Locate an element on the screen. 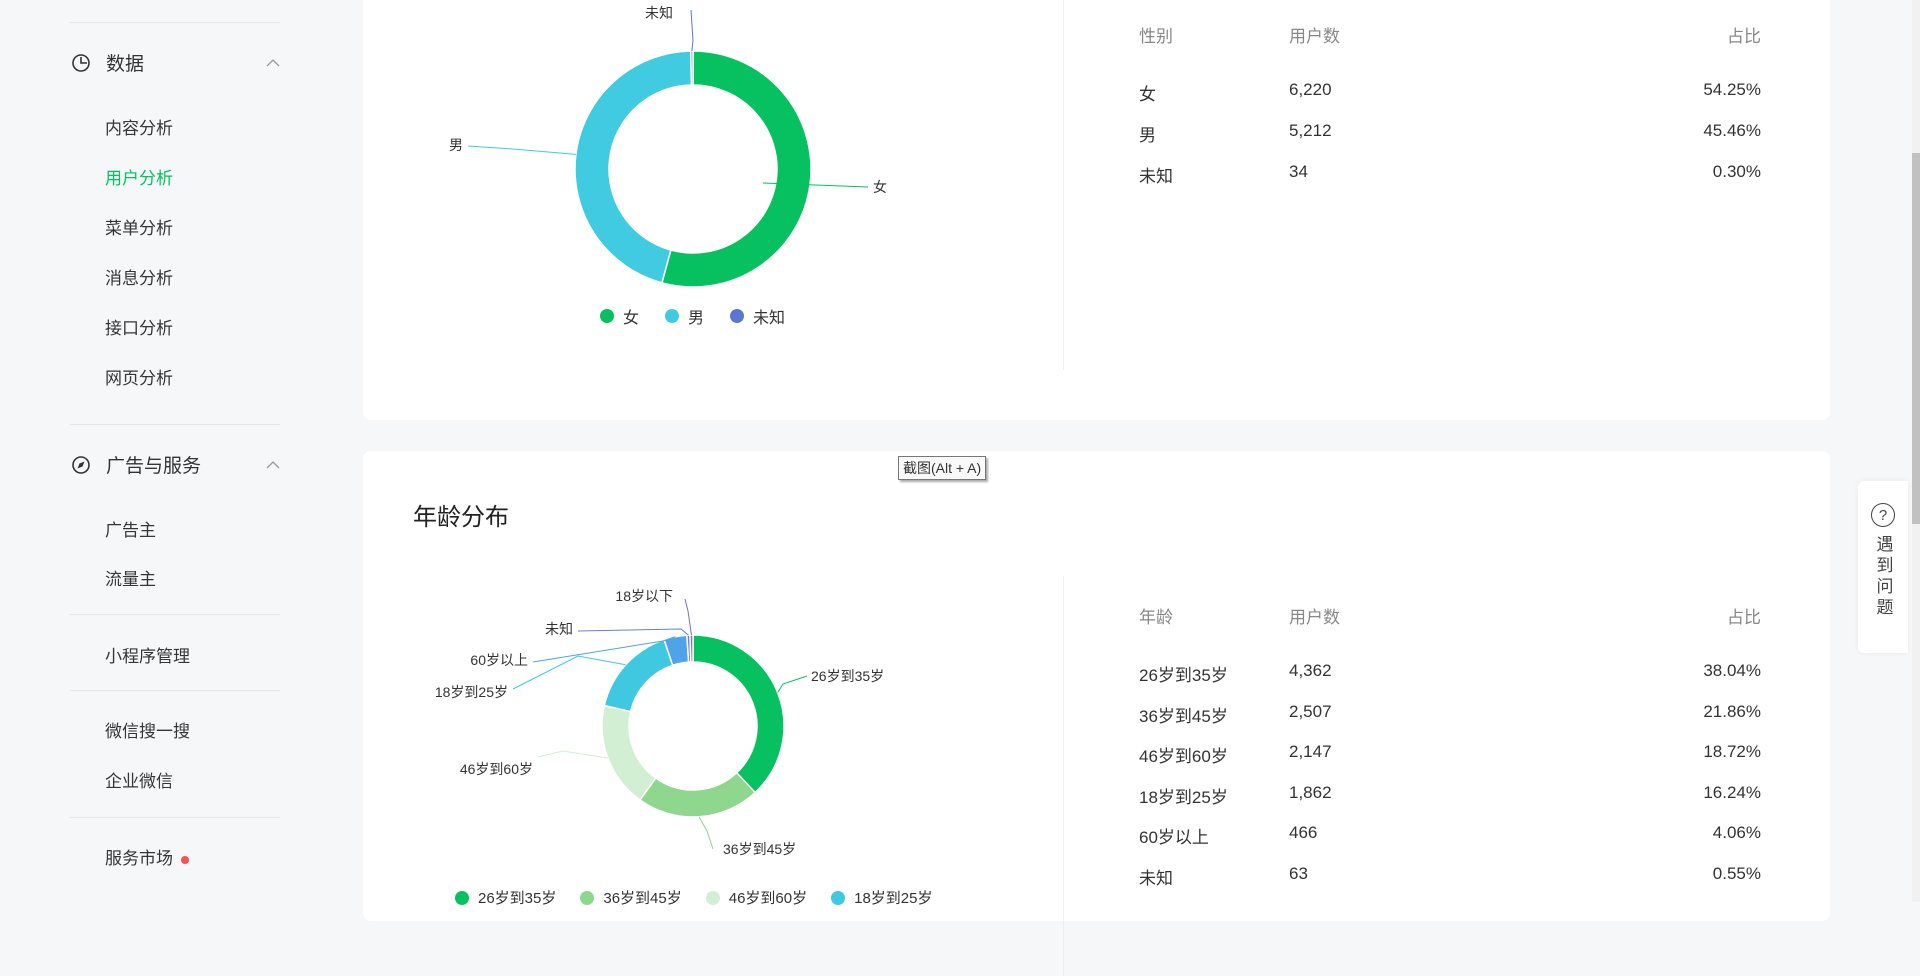  legend-label: 26岁到35岁 is located at coordinates (517, 898).